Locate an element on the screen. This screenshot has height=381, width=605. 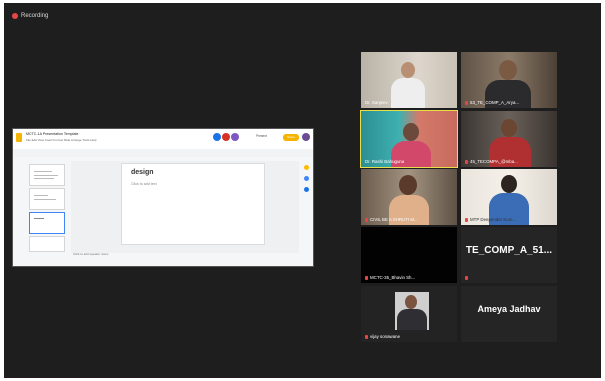
share-button: Share is located at coordinates (291, 137).